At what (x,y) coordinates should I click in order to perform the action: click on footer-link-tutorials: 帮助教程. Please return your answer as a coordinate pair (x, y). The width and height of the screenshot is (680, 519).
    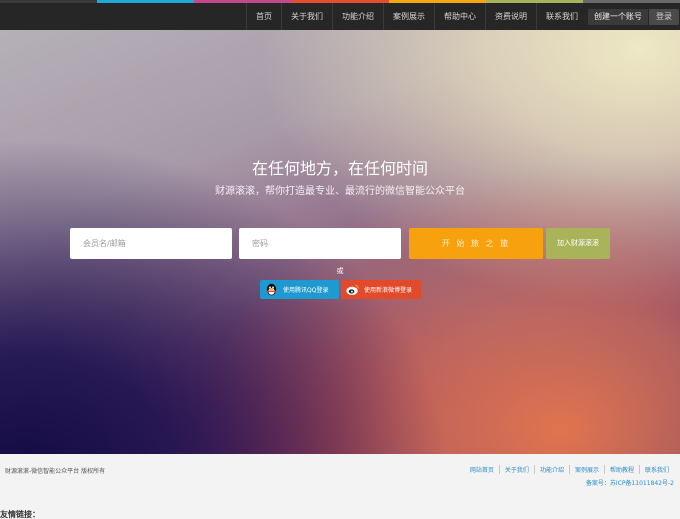
    Looking at the image, I should click on (621, 469).